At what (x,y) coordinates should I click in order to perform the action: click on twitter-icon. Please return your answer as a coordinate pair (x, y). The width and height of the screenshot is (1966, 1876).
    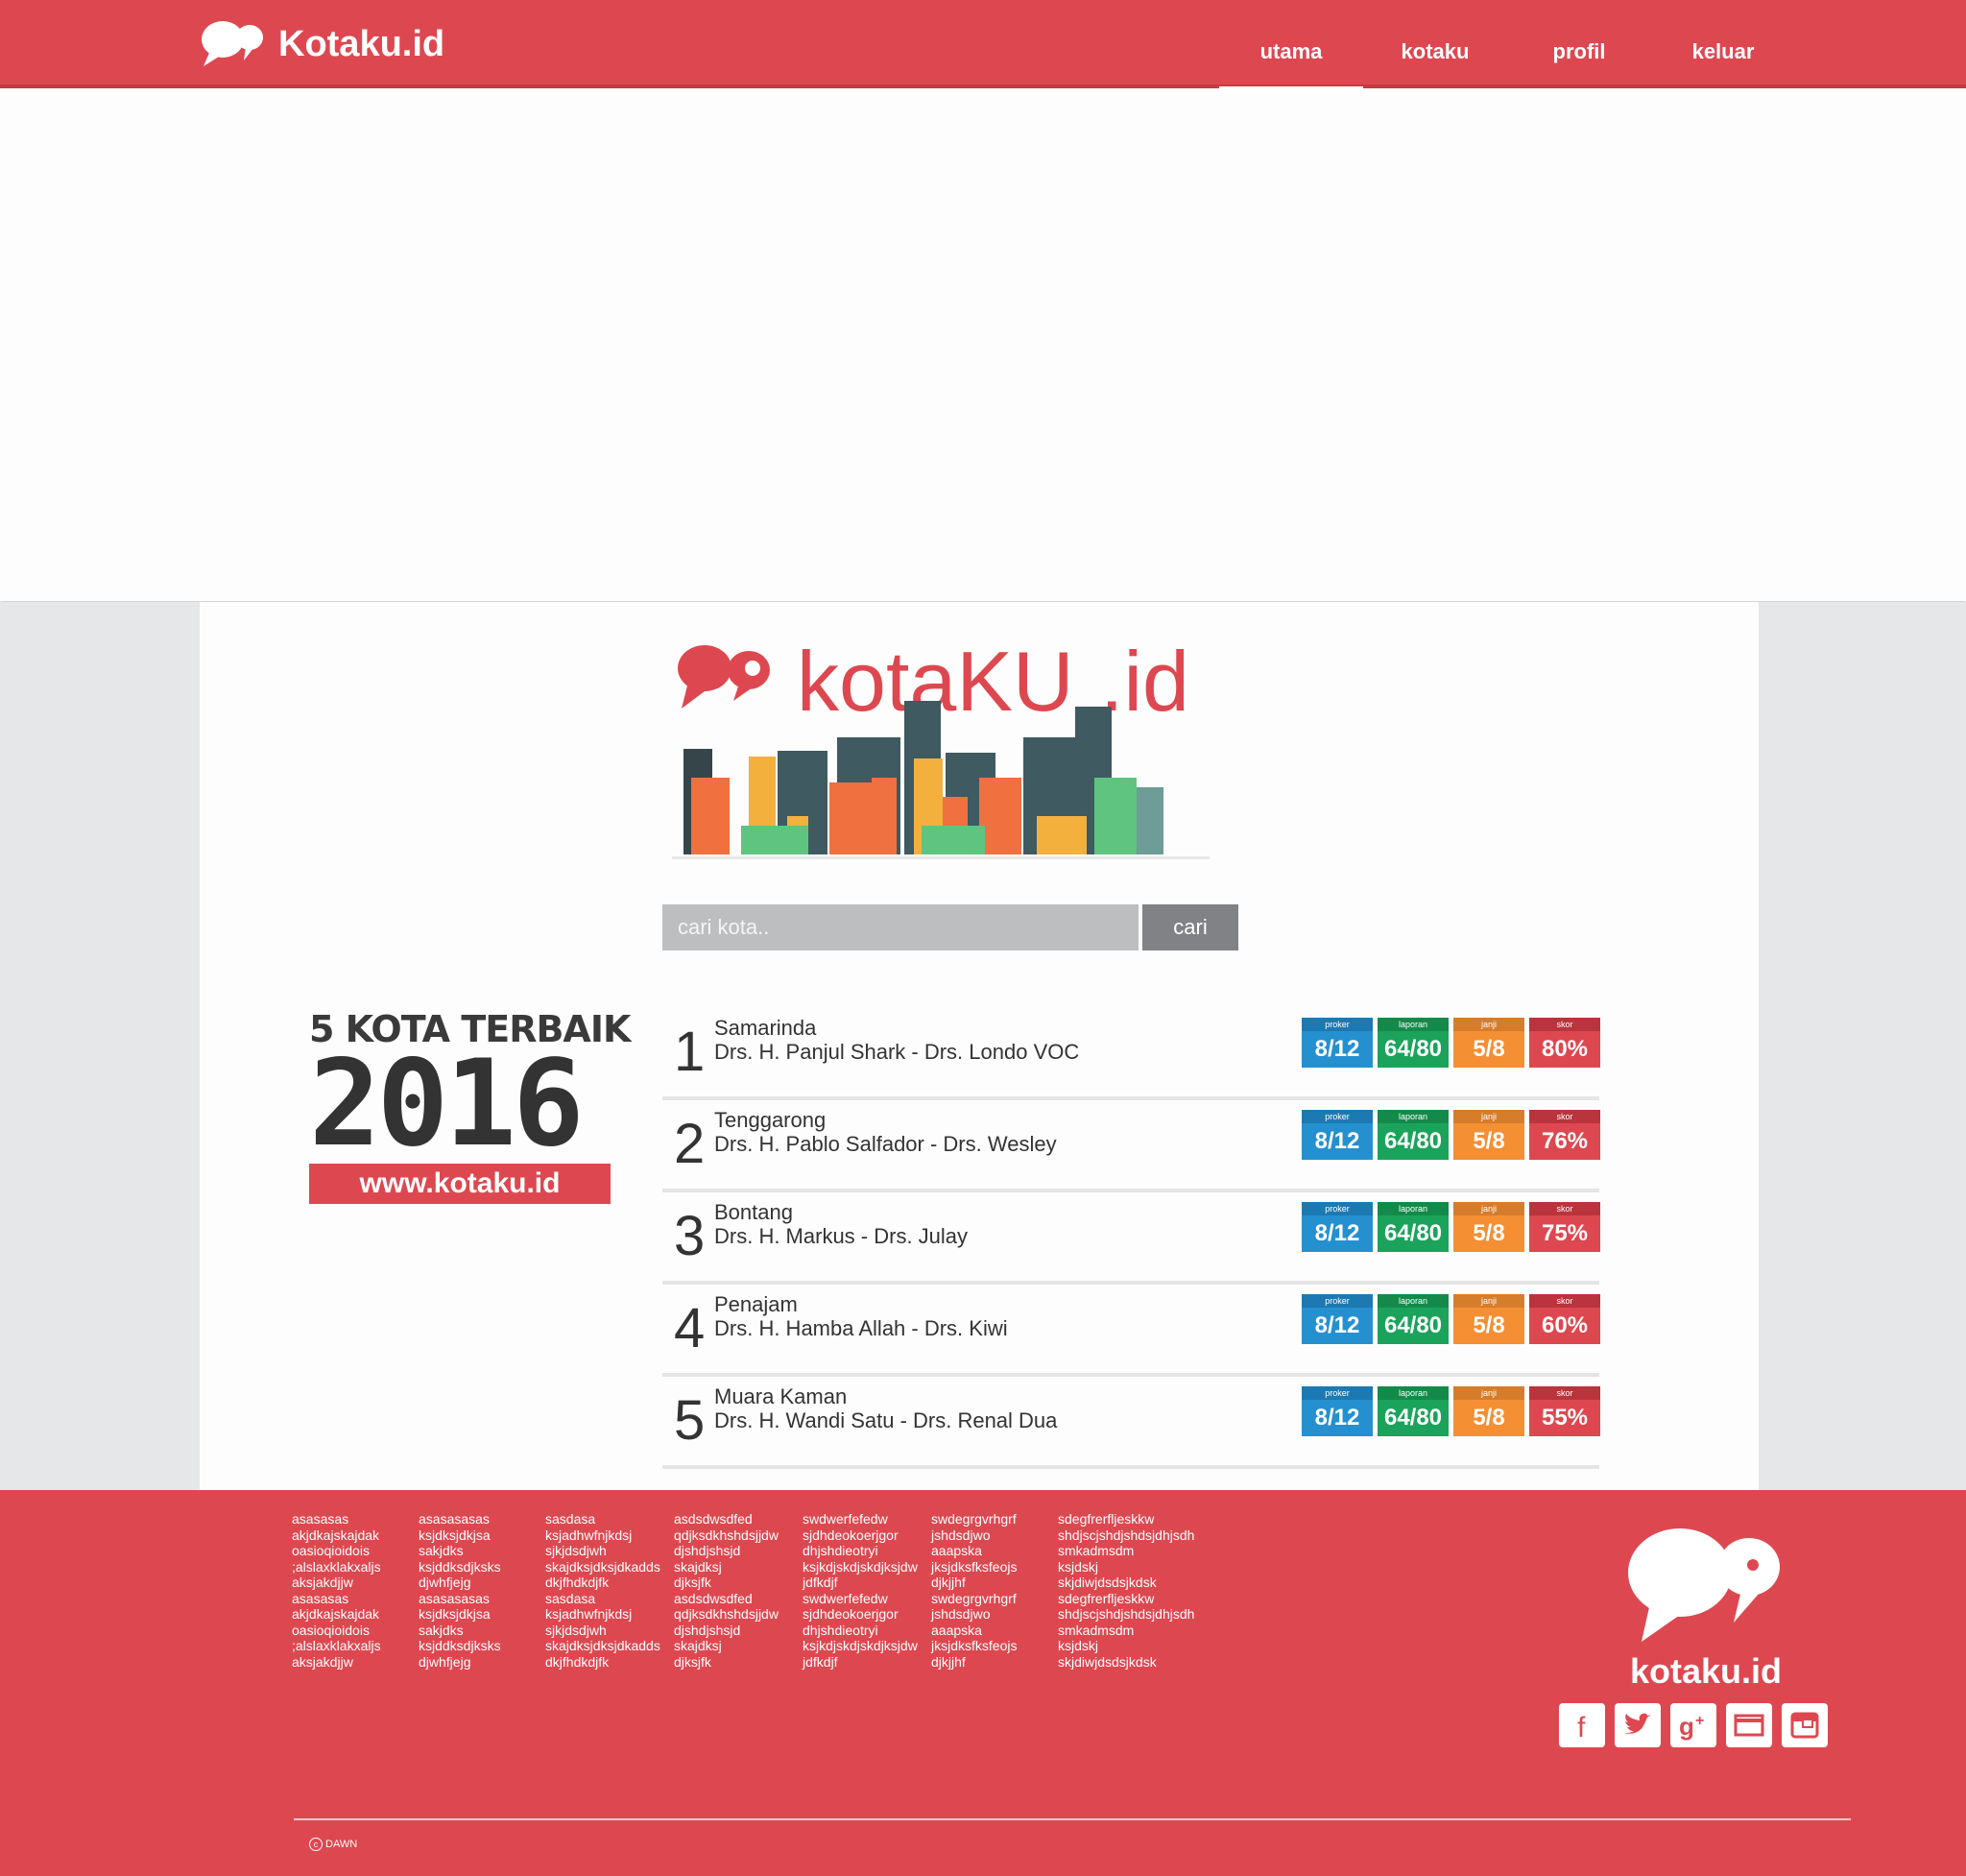
    Looking at the image, I should click on (1638, 1725).